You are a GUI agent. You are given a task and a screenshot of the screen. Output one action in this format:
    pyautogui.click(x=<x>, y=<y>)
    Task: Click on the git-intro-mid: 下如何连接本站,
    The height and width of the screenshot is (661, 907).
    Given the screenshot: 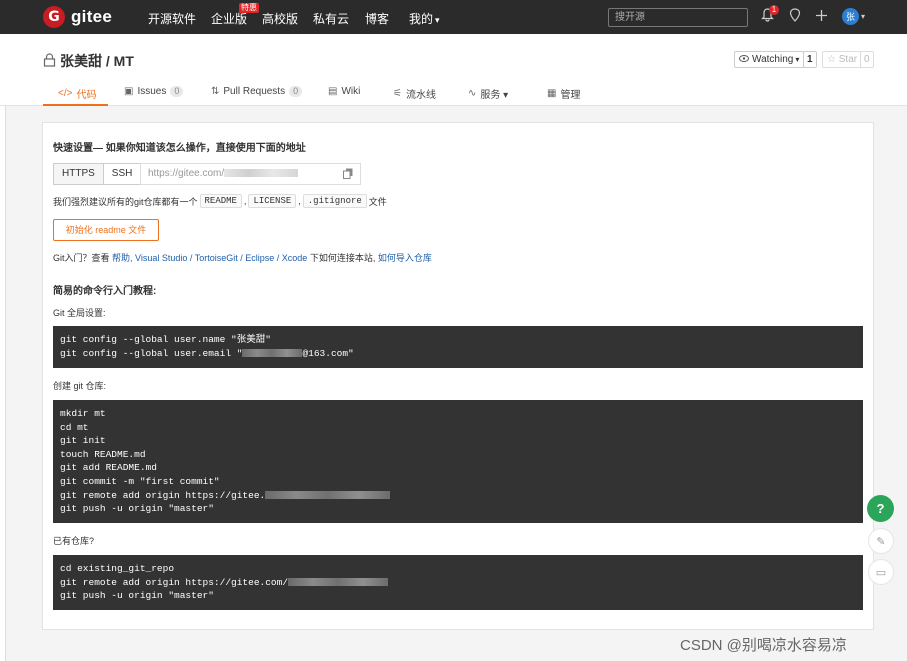 What is the action you would take?
    pyautogui.click(x=342, y=258)
    